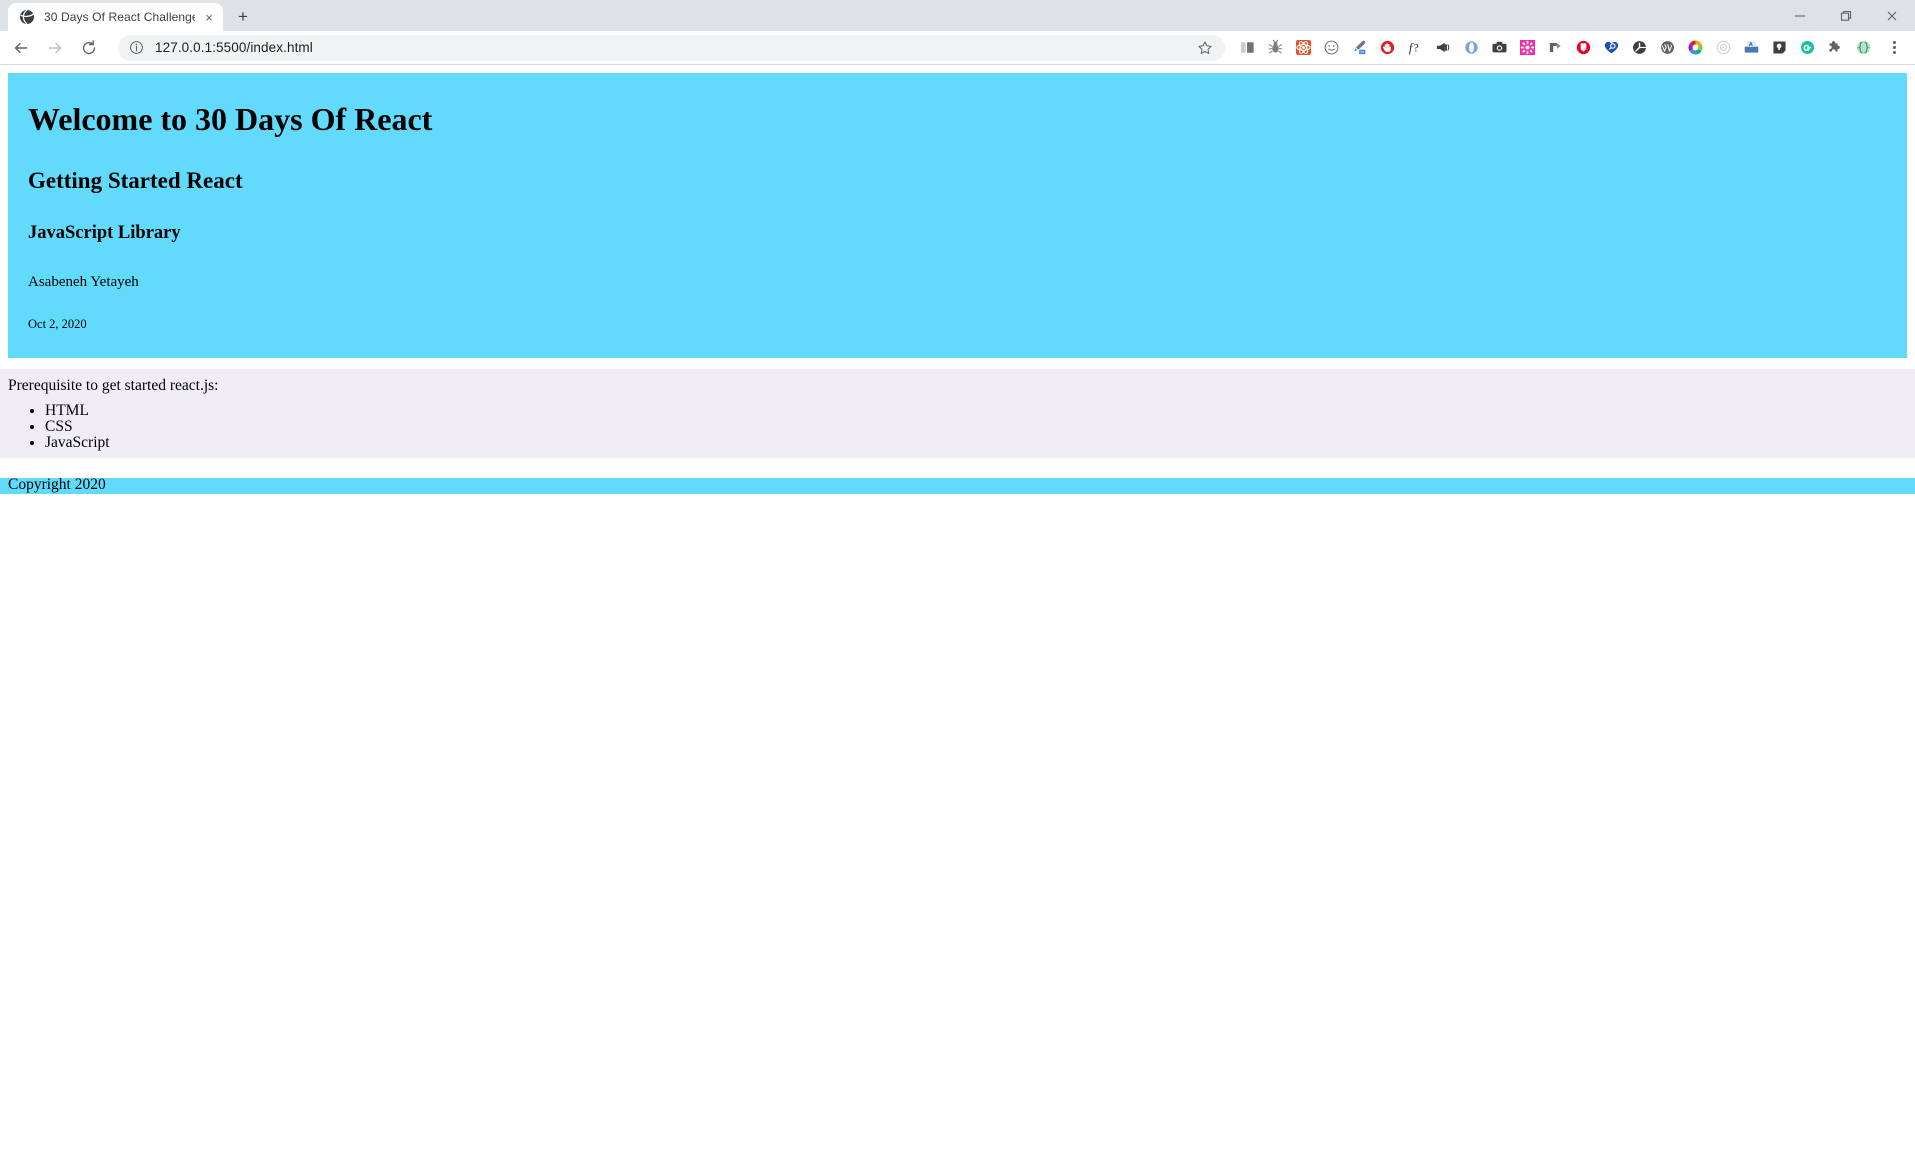 The height and width of the screenshot is (1154, 1915). I want to click on prerequisite-label: Prerequisite to get started react.js:, so click(113, 385).